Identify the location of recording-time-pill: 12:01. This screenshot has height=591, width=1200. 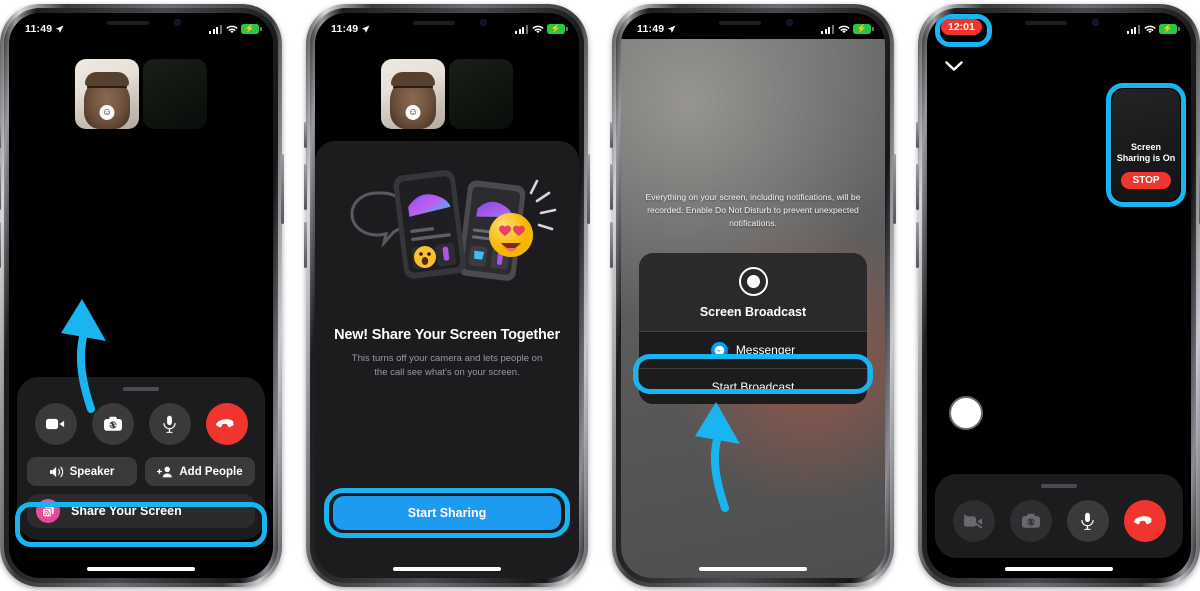
(961, 27).